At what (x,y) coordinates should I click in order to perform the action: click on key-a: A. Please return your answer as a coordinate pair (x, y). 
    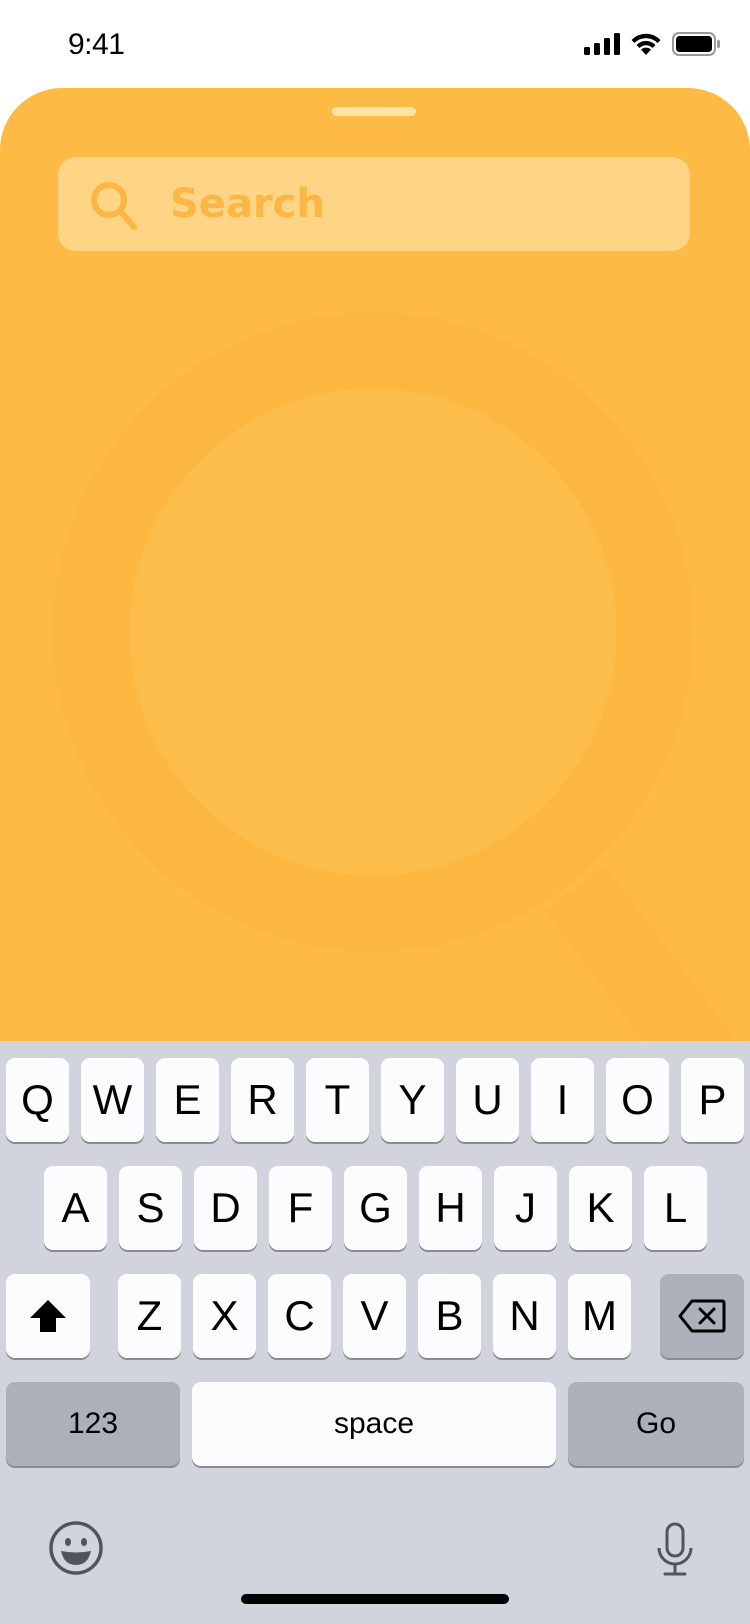
    Looking at the image, I should click on (75, 1208).